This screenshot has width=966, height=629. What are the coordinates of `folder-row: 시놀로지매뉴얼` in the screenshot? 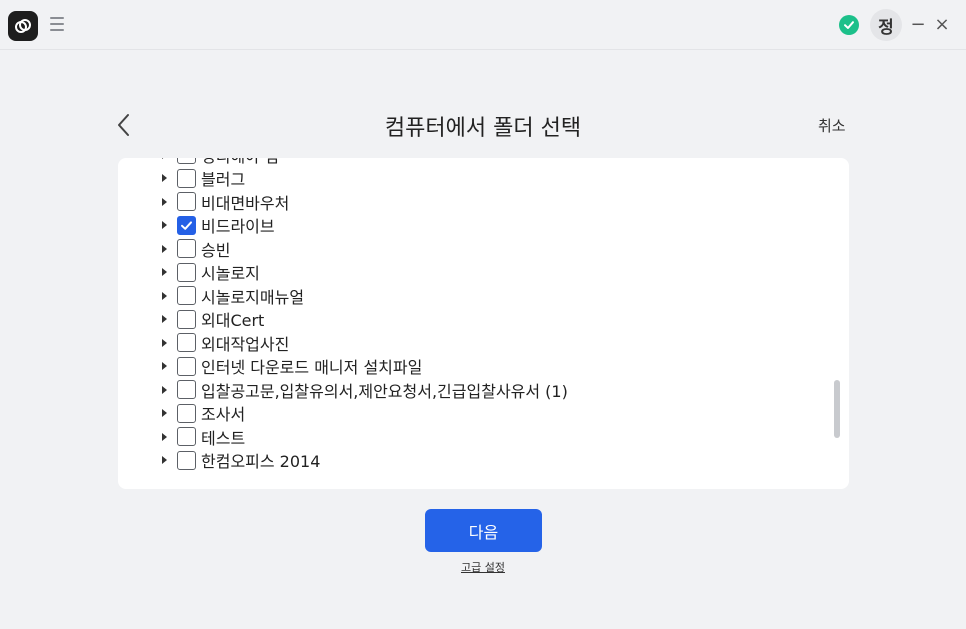 It's located at (483, 296).